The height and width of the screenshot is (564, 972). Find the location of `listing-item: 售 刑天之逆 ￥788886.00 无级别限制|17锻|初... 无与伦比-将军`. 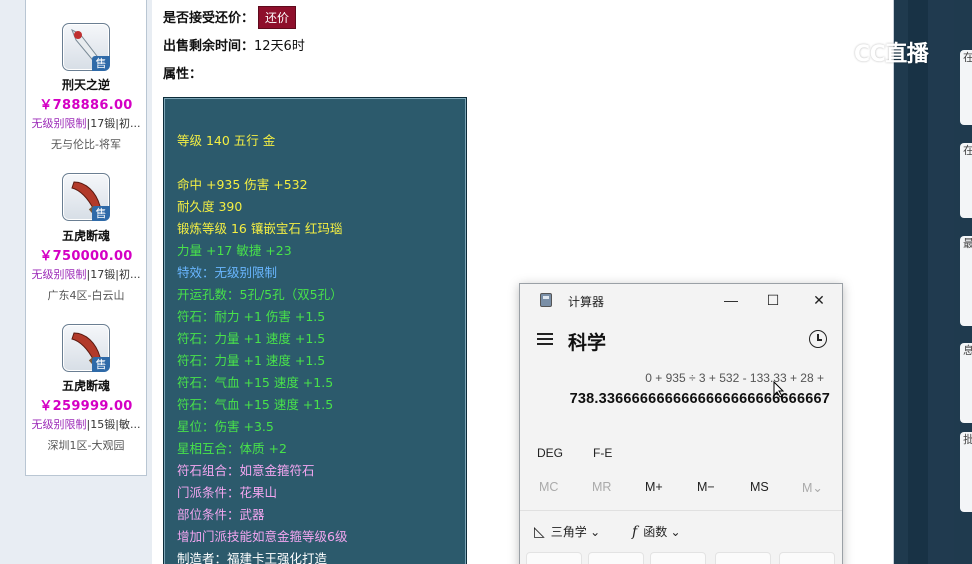

listing-item: 售 刑天之逆 ￥788886.00 无级别限制|17锻|初... 无与伦比-将军 is located at coordinates (86, 79).